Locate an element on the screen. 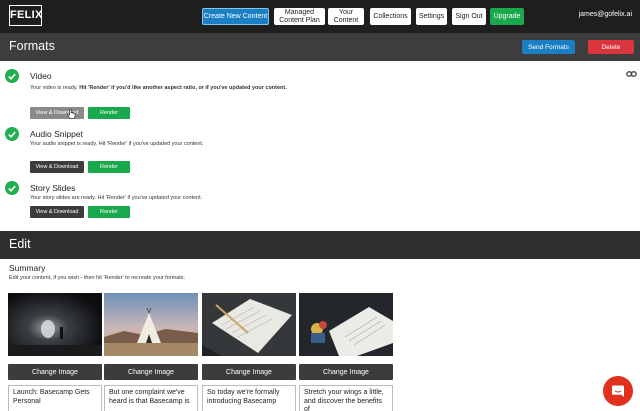  settings-button: Settings is located at coordinates (431, 16).